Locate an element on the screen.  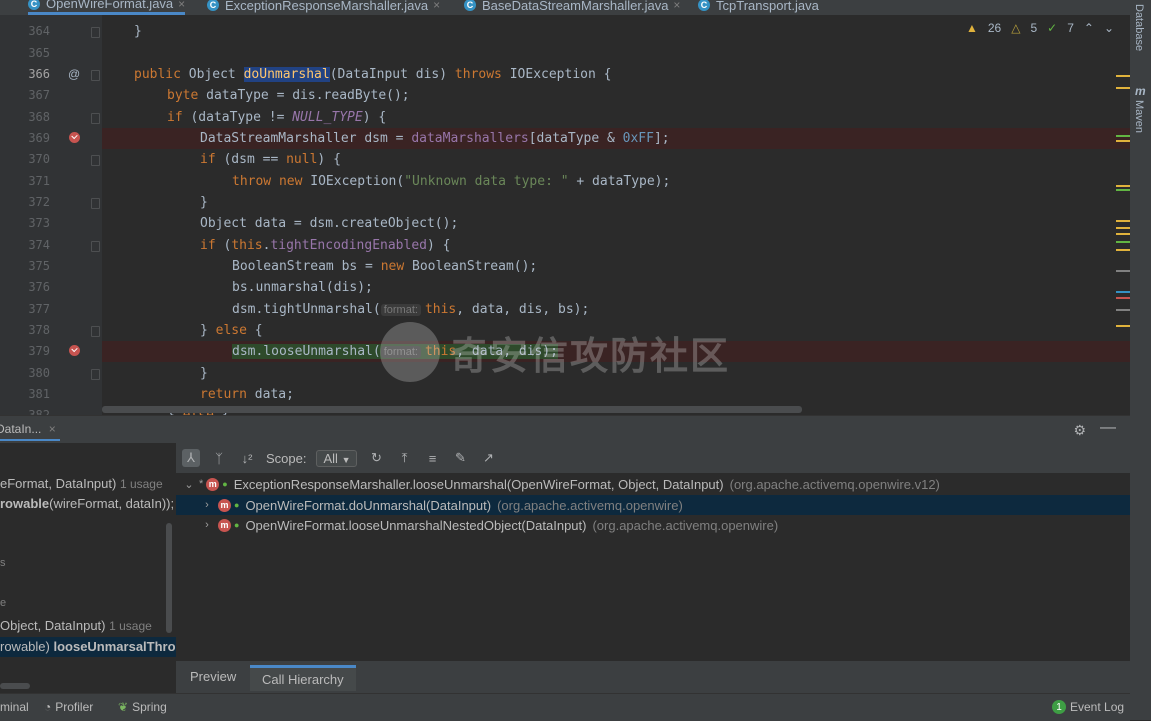
list-item: e is located at coordinates (3, 603).